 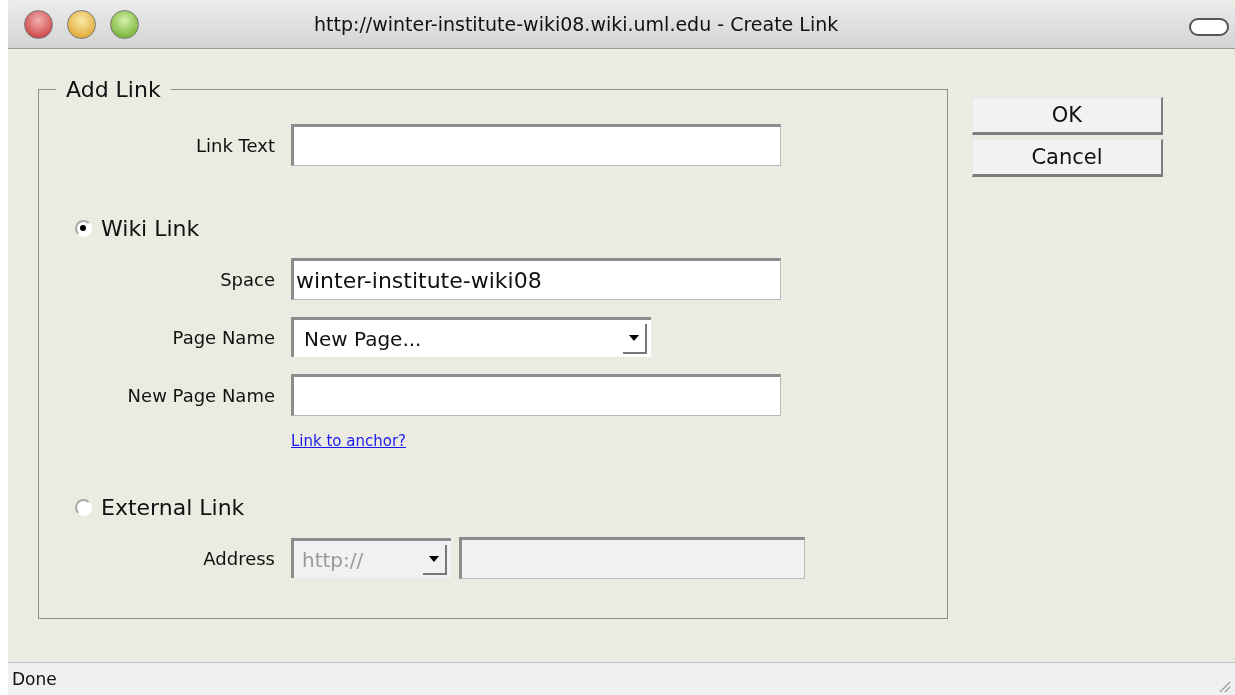 I want to click on group-title: Add Link, so click(x=113, y=89).